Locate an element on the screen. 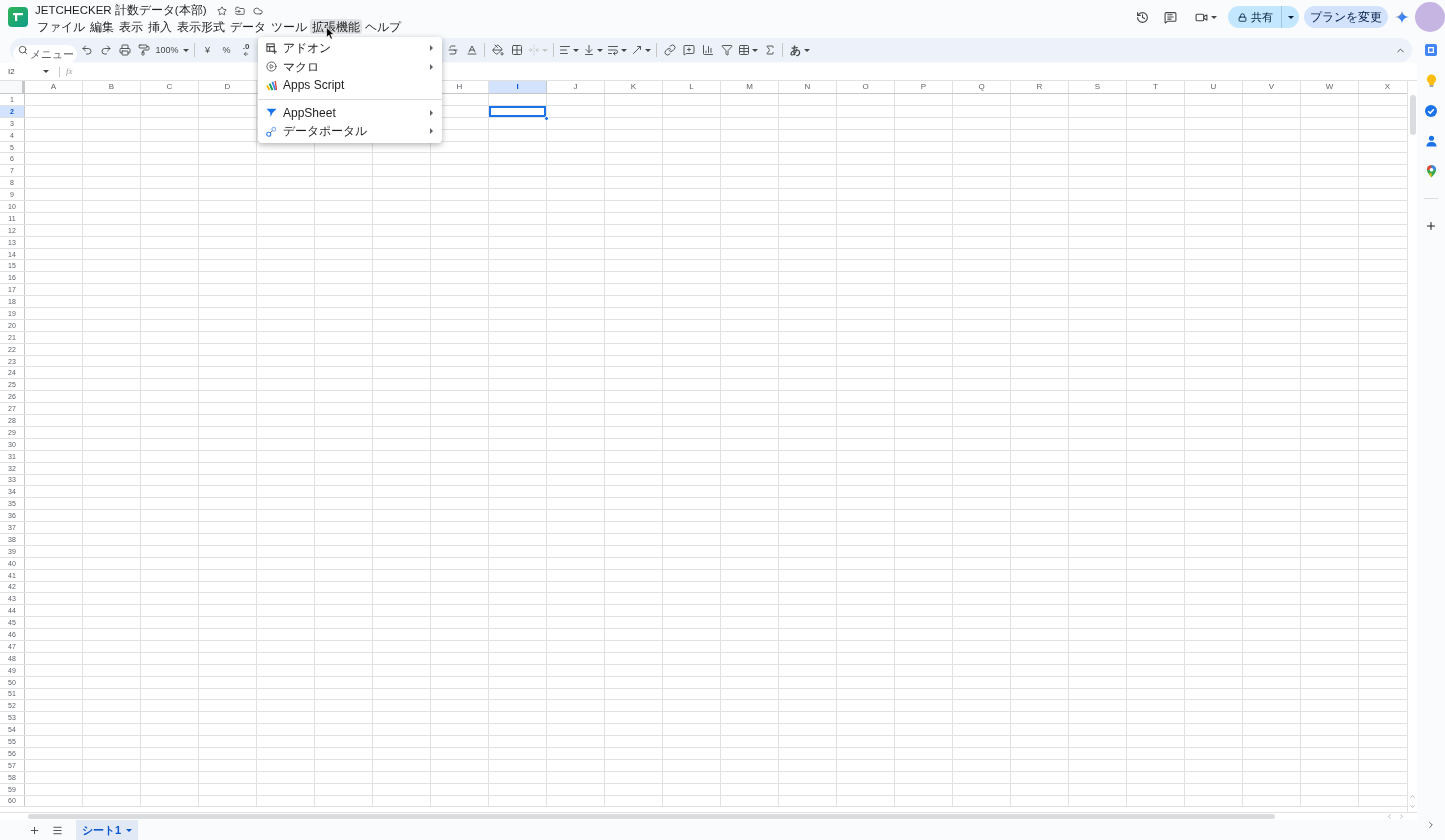 This screenshot has height=840, width=1445. add-sheet-icon is located at coordinates (34, 830).